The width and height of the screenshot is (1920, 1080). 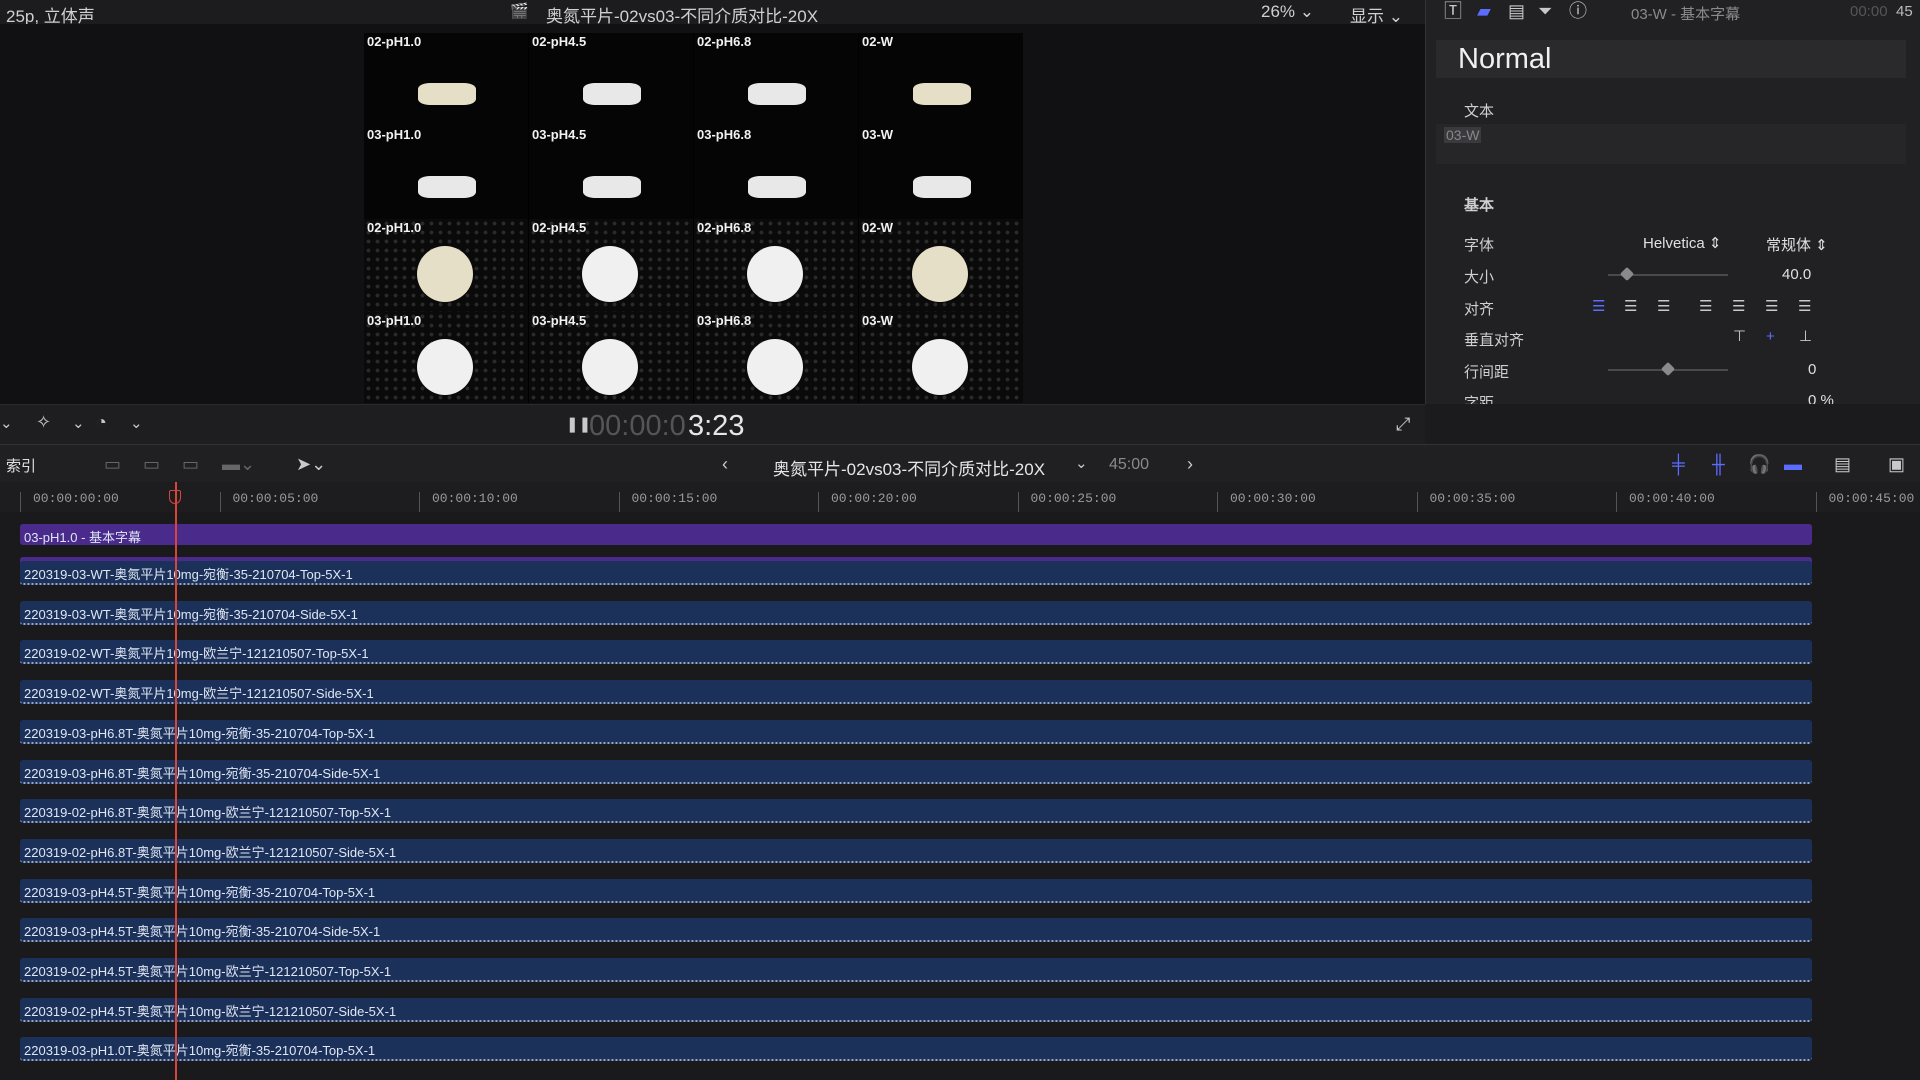 I want to click on valign-top-icon: ⊤, so click(x=1739, y=337).